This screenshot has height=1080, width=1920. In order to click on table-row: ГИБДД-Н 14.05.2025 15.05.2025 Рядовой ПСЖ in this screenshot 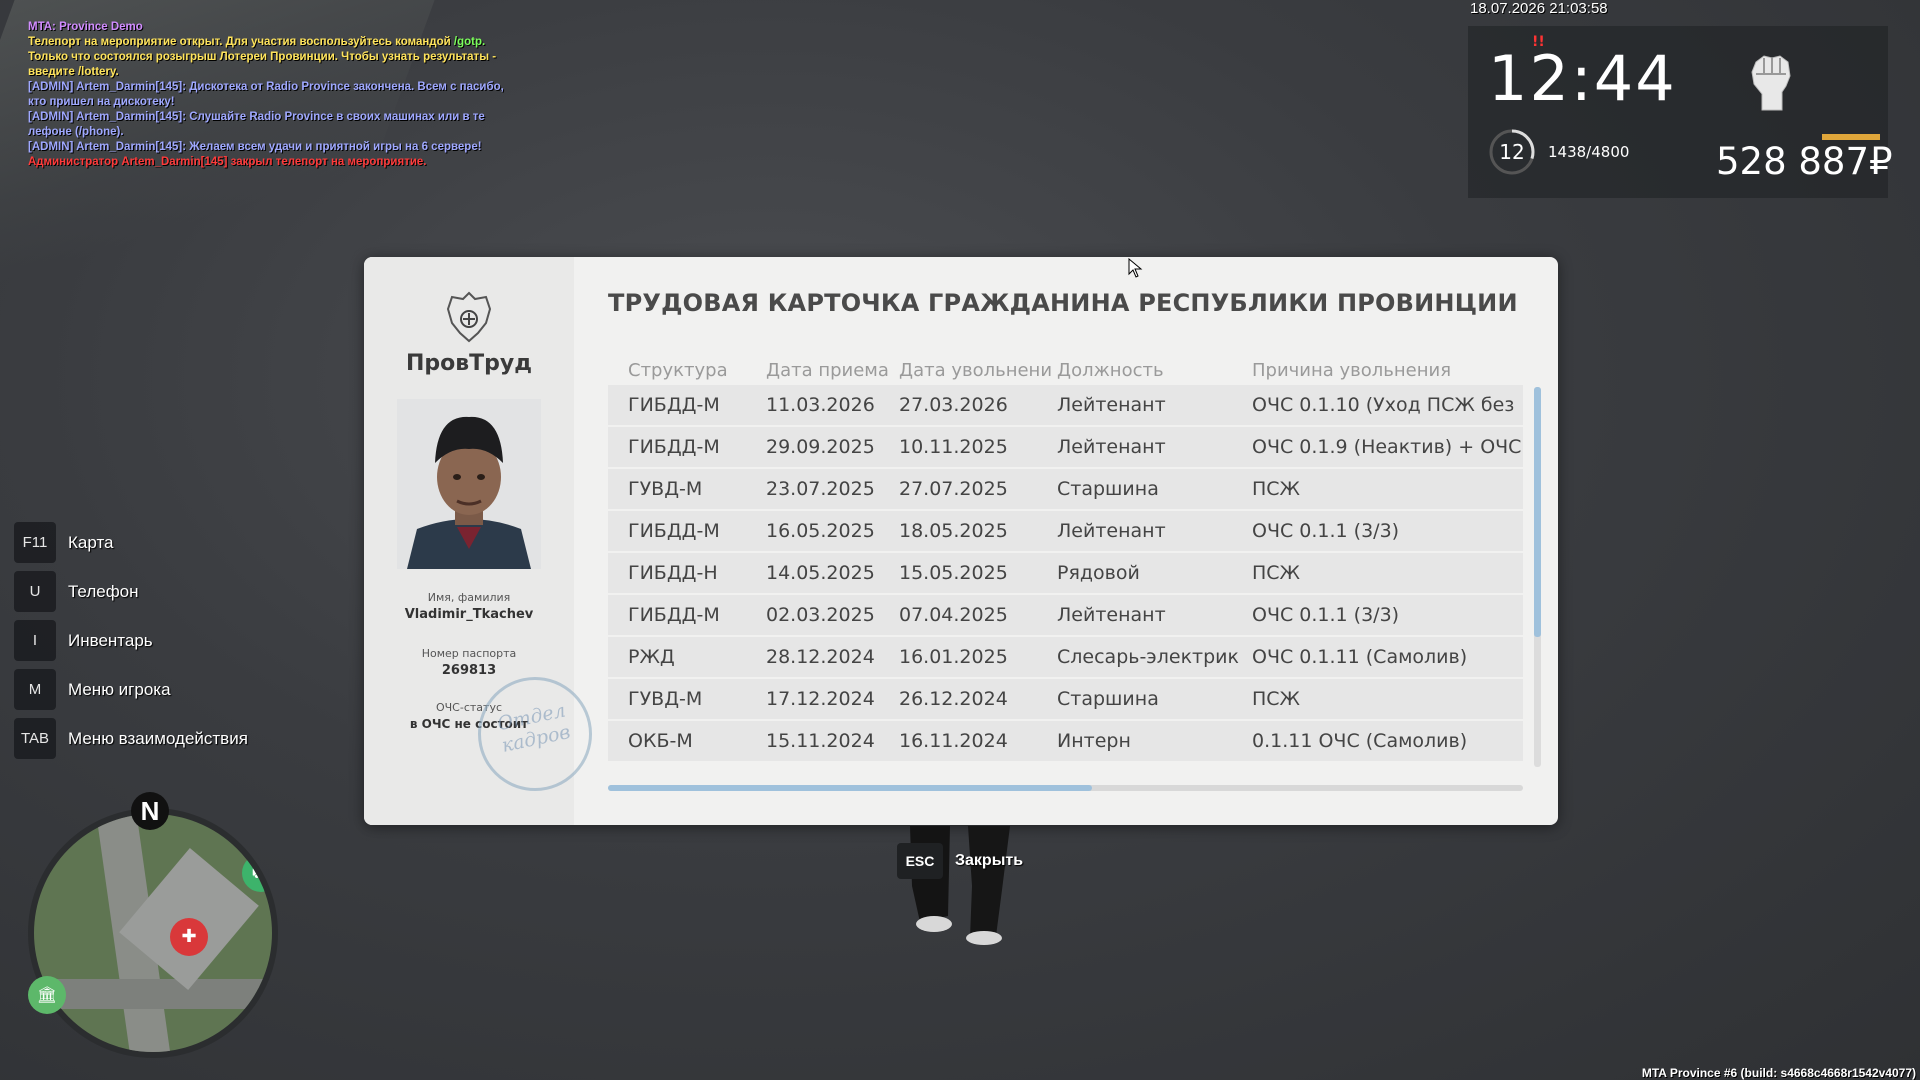, I will do `click(1065, 573)`.